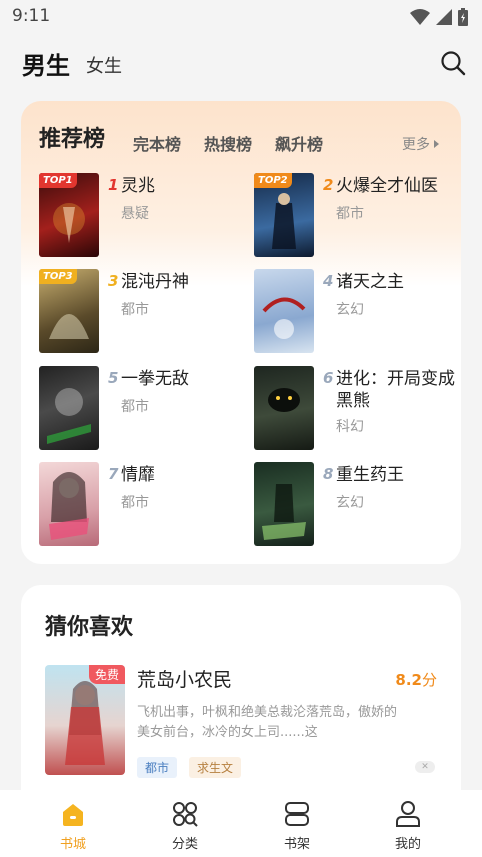 The image size is (482, 857). I want to click on bottom-nav: 书城 分类 书架 我的, so click(241, 823).